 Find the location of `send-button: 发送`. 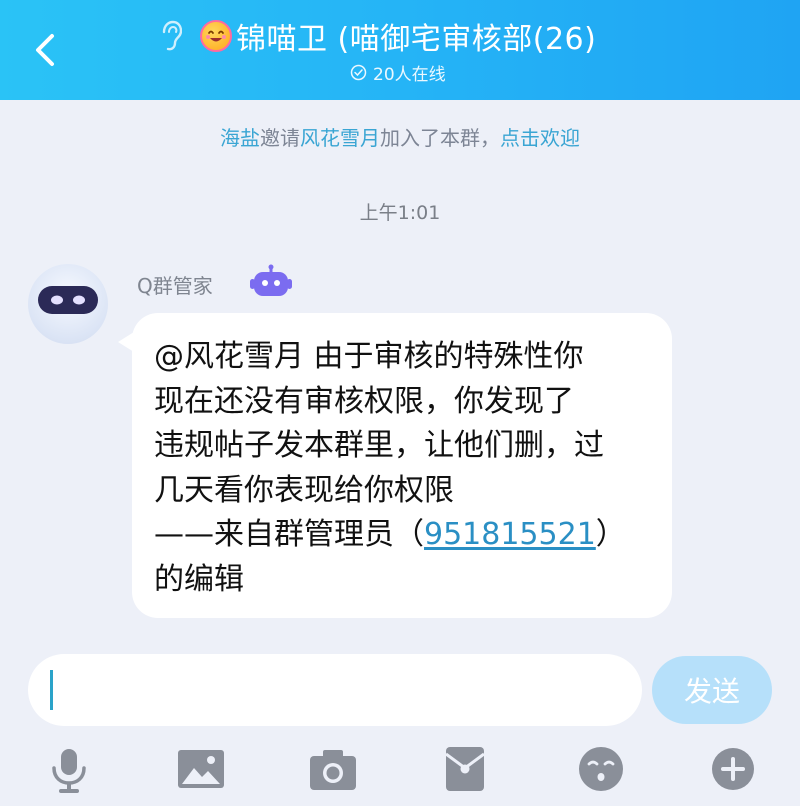

send-button: 发送 is located at coordinates (712, 690).